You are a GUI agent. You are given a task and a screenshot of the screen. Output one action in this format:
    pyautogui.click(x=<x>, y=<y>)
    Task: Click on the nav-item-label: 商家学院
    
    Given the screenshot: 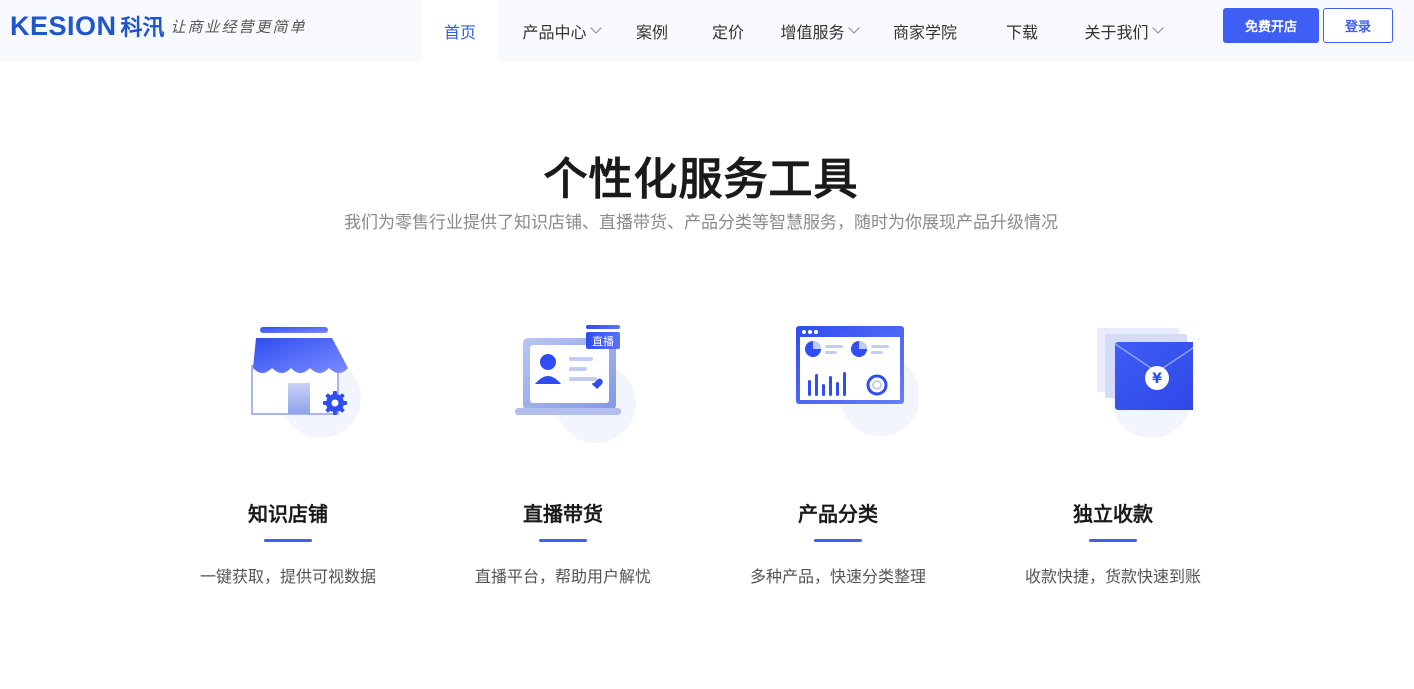 What is the action you would take?
    pyautogui.click(x=924, y=32)
    